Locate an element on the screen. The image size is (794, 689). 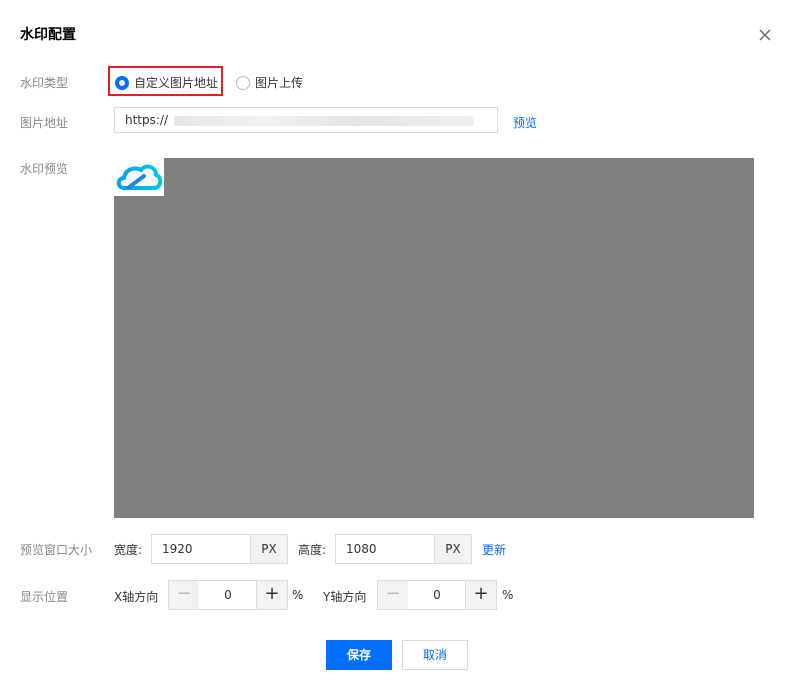
x-value-input: 0 is located at coordinates (228, 595).